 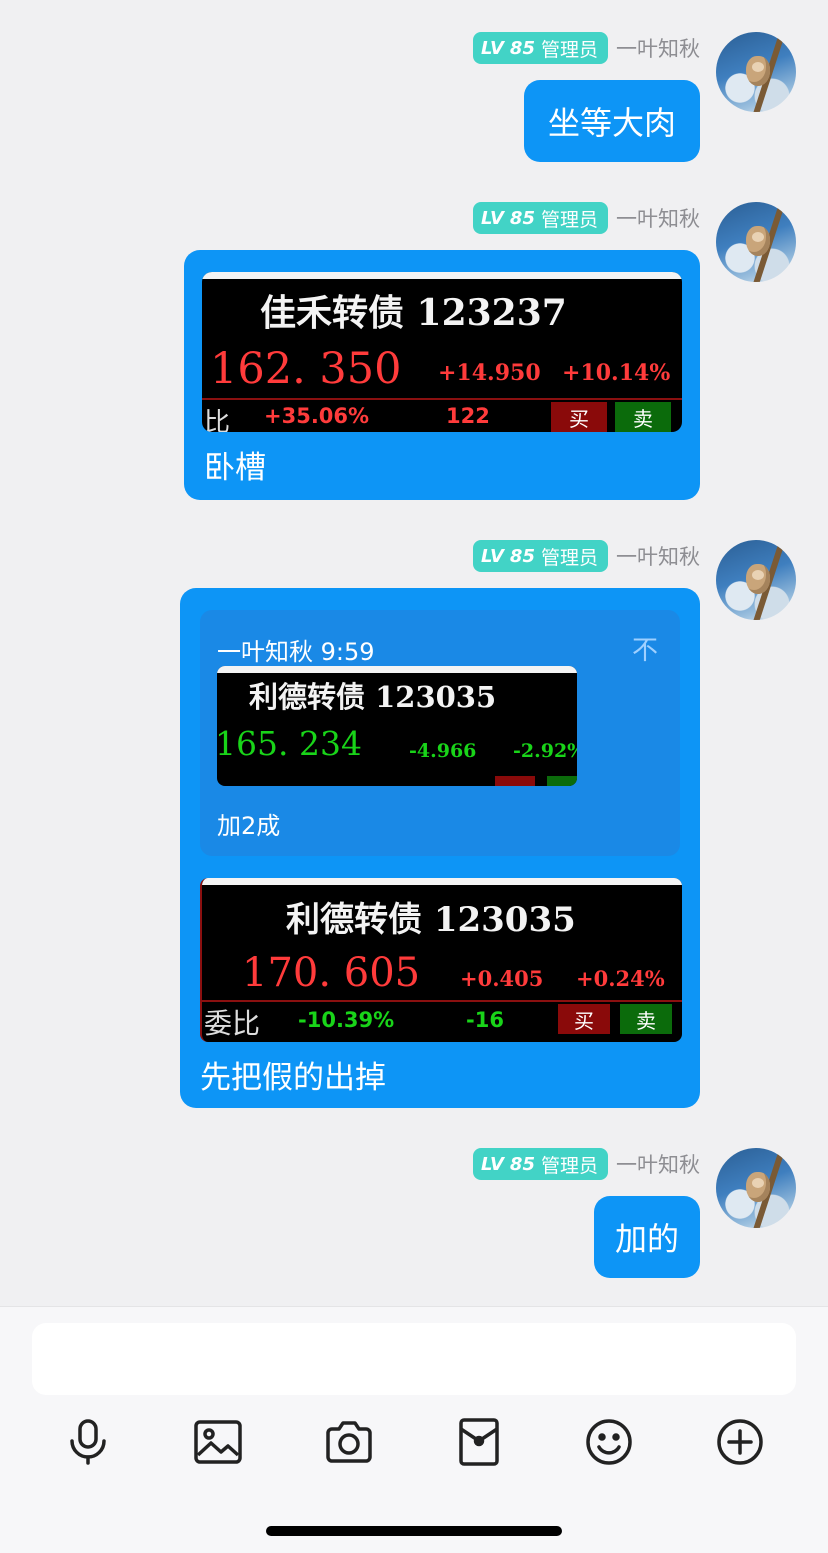 I want to click on quote-change: +0.405, so click(x=502, y=978).